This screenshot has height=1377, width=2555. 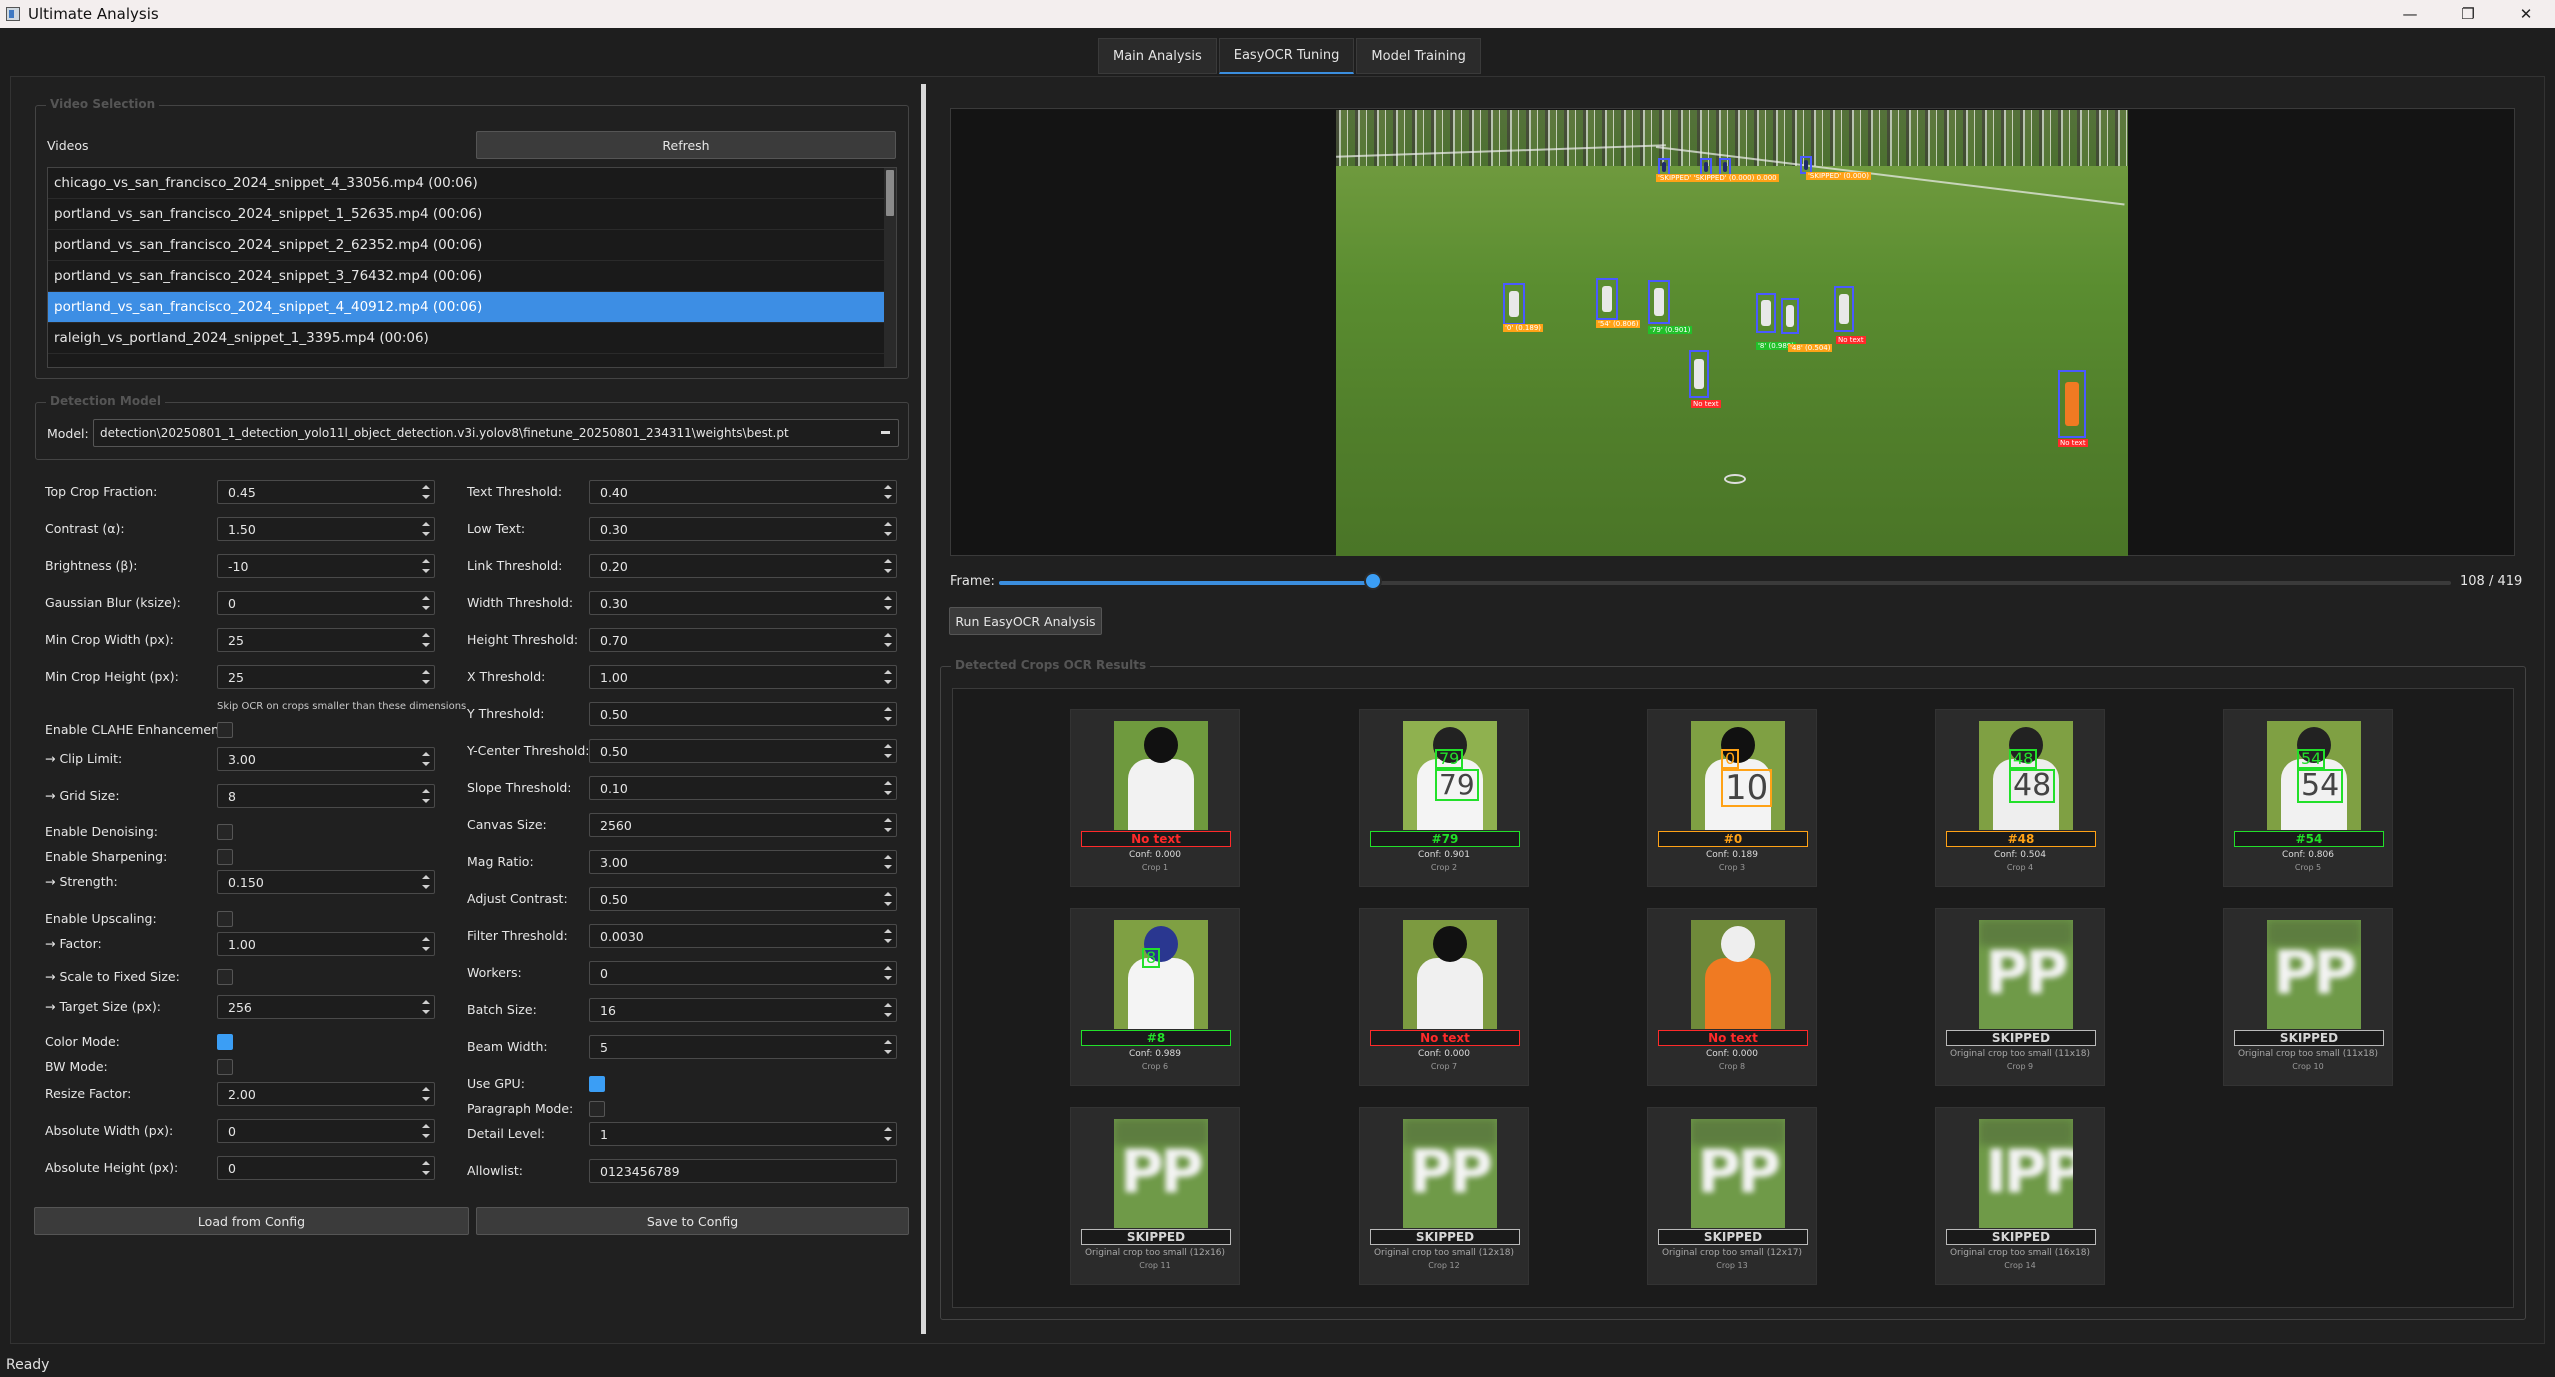 What do you see at coordinates (1157, 56) in the screenshot?
I see `tab-main-analysis: Main Analysis` at bounding box center [1157, 56].